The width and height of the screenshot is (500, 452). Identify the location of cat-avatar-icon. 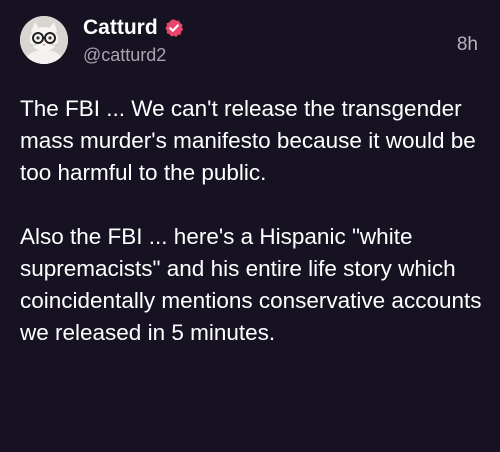
(44, 40).